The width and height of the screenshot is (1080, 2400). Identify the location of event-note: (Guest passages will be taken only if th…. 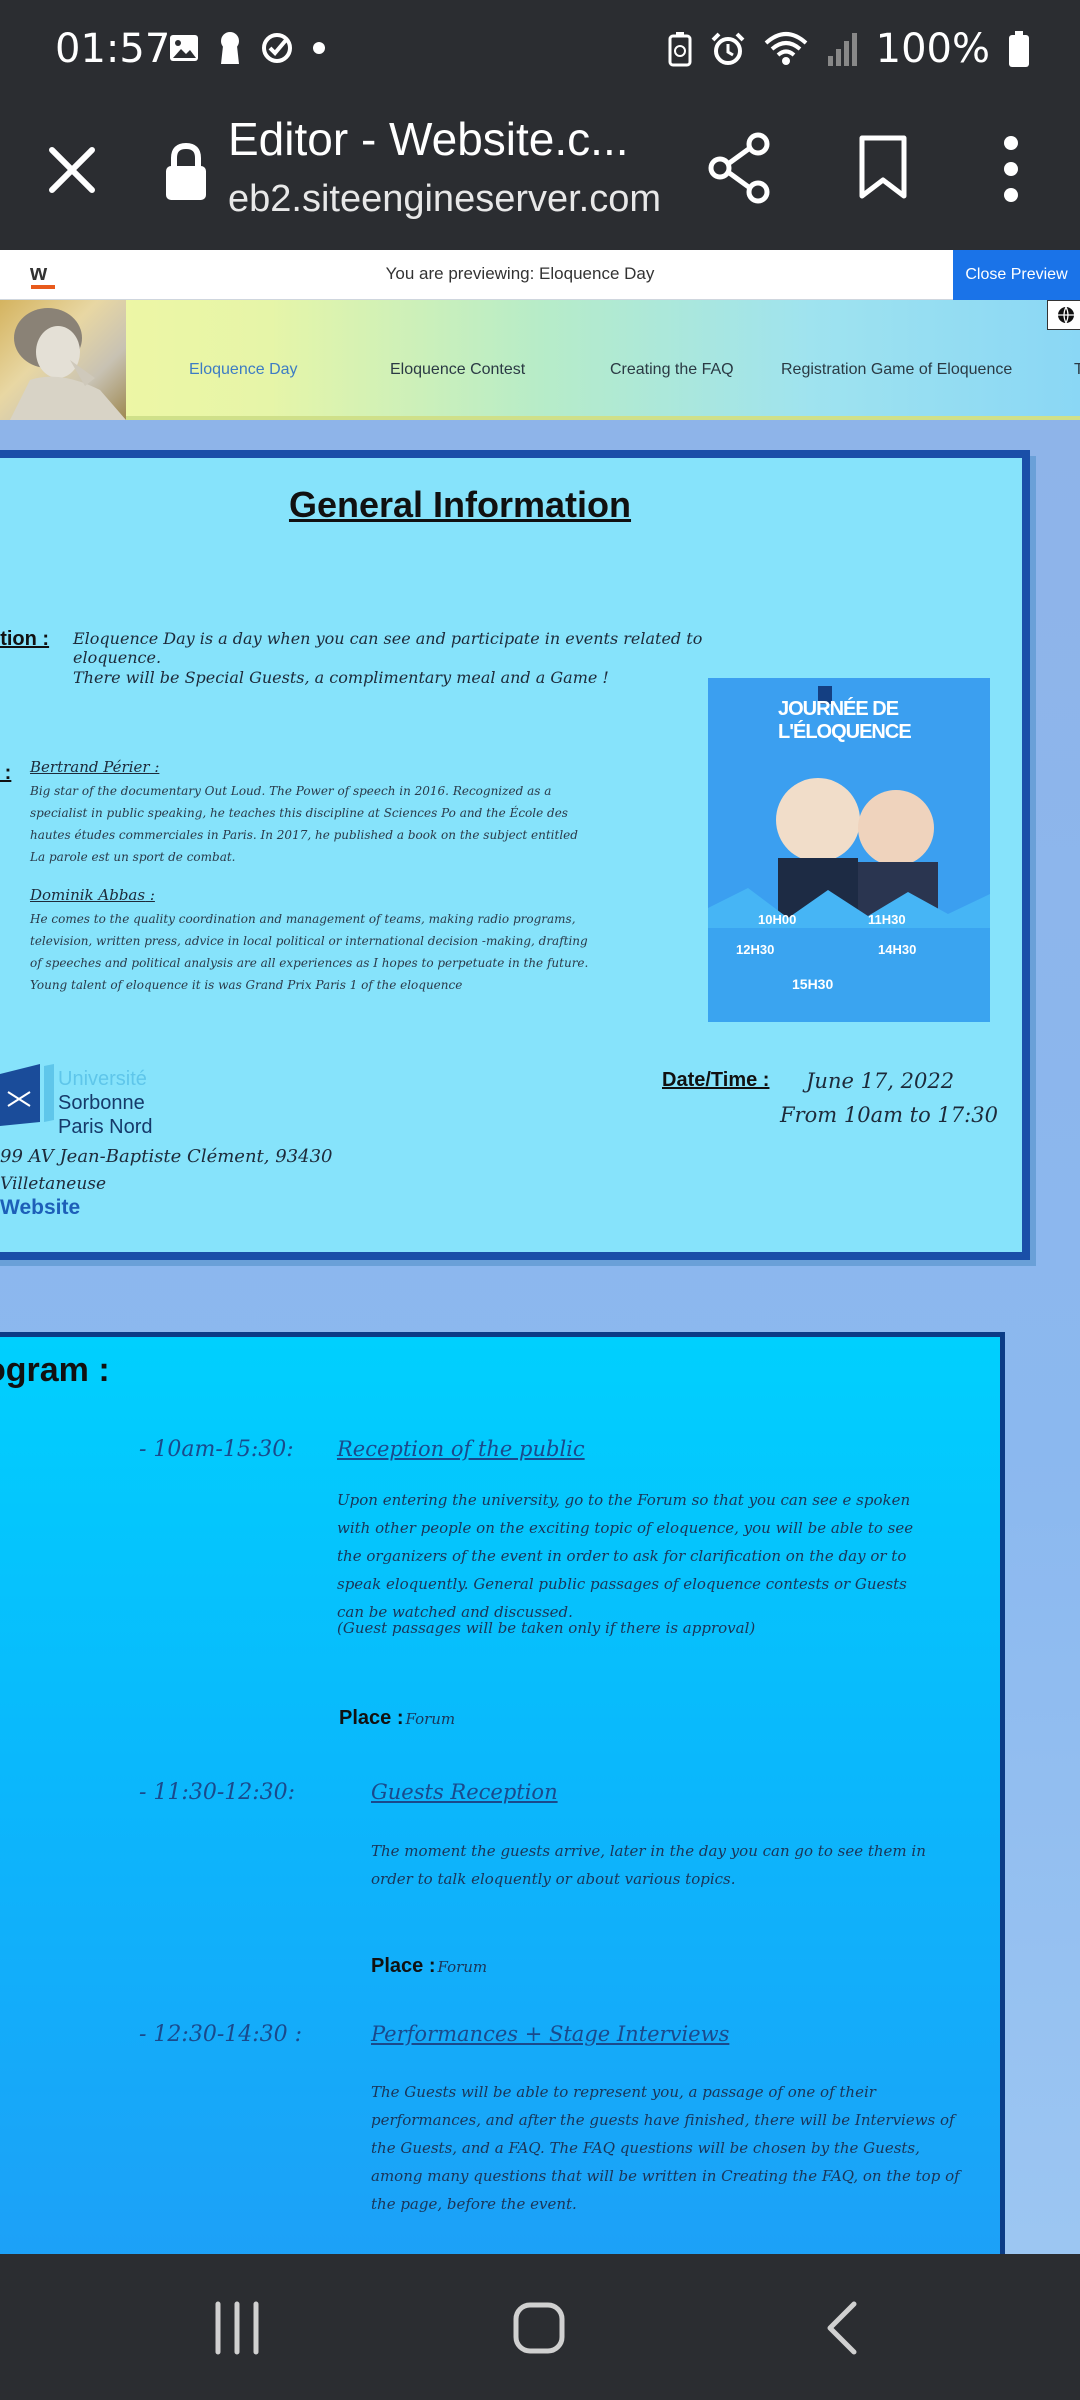
(546, 1628).